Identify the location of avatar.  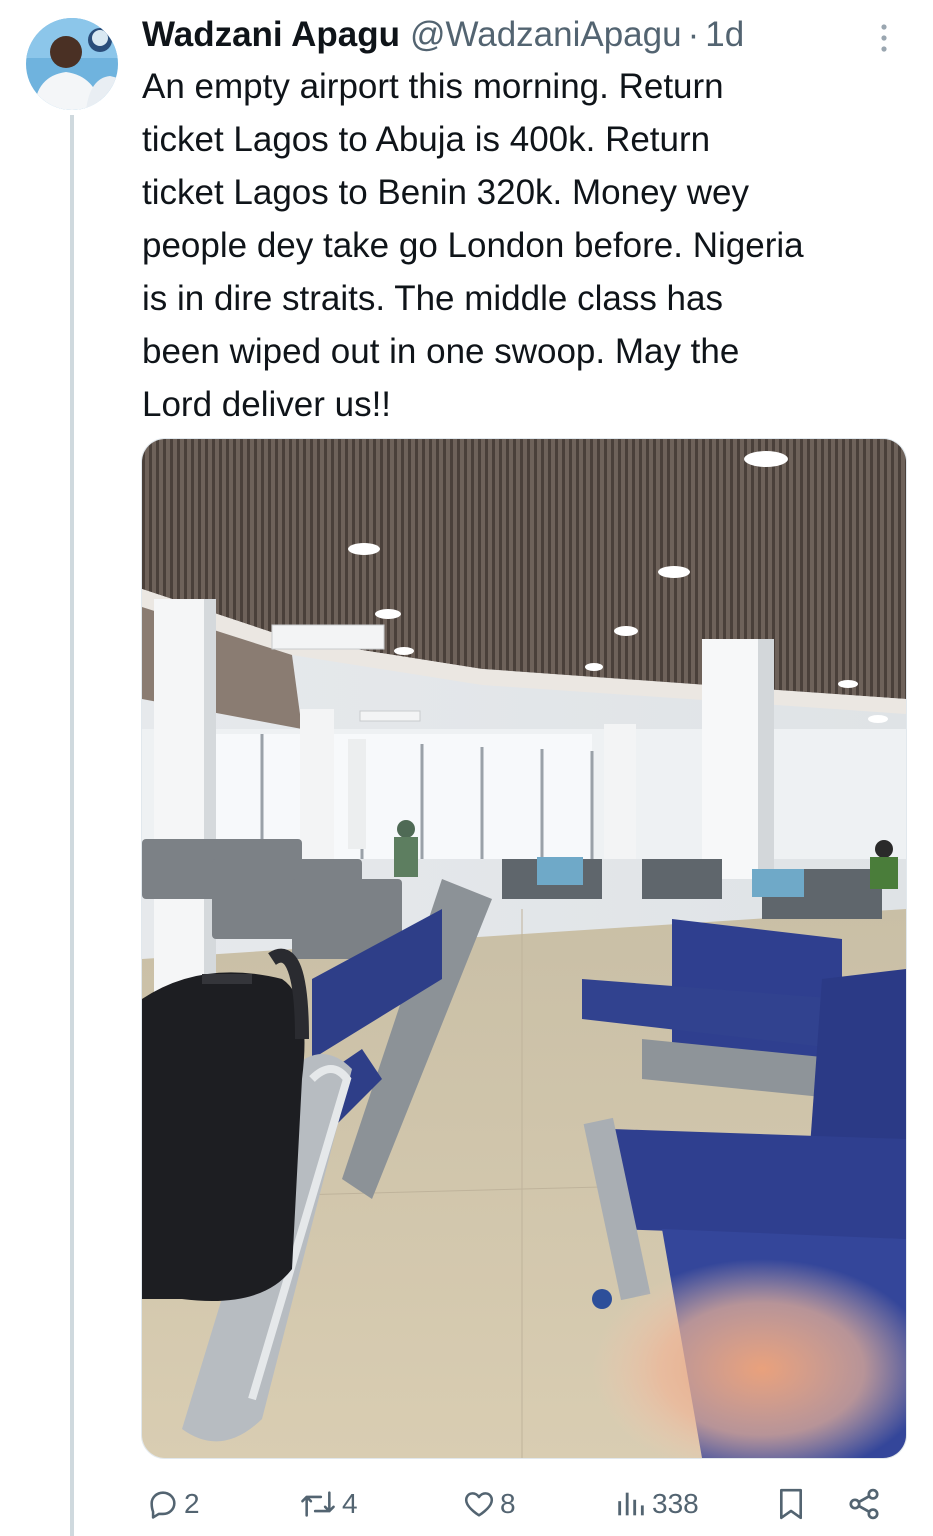
(72, 64).